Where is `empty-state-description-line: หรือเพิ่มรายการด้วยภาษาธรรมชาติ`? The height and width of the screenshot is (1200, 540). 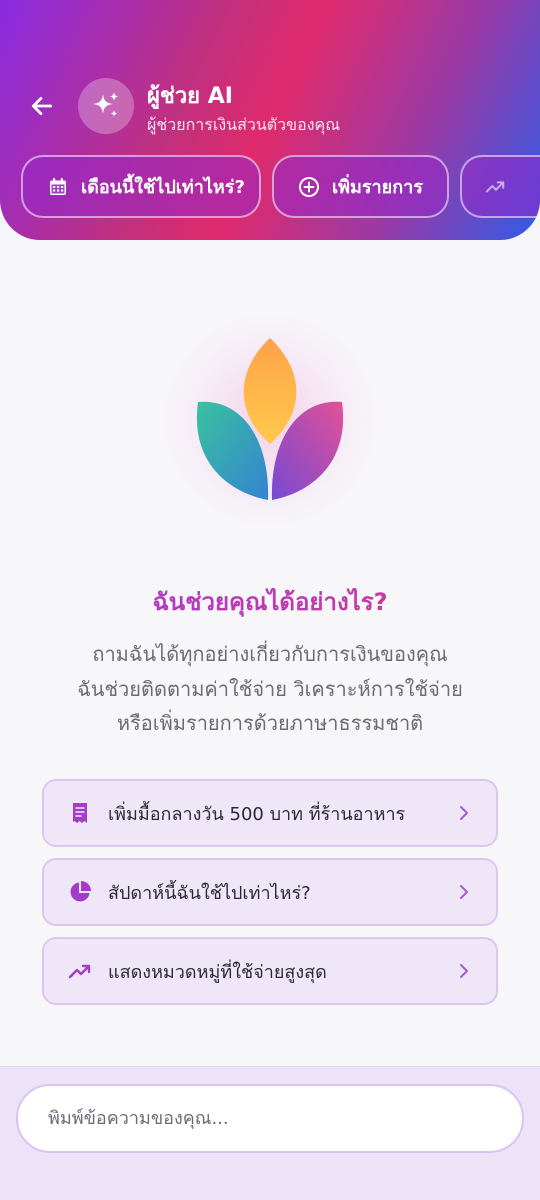
empty-state-description-line: หรือเพิ่มรายการด้วยภาษาธรรมชาติ is located at coordinates (270, 723).